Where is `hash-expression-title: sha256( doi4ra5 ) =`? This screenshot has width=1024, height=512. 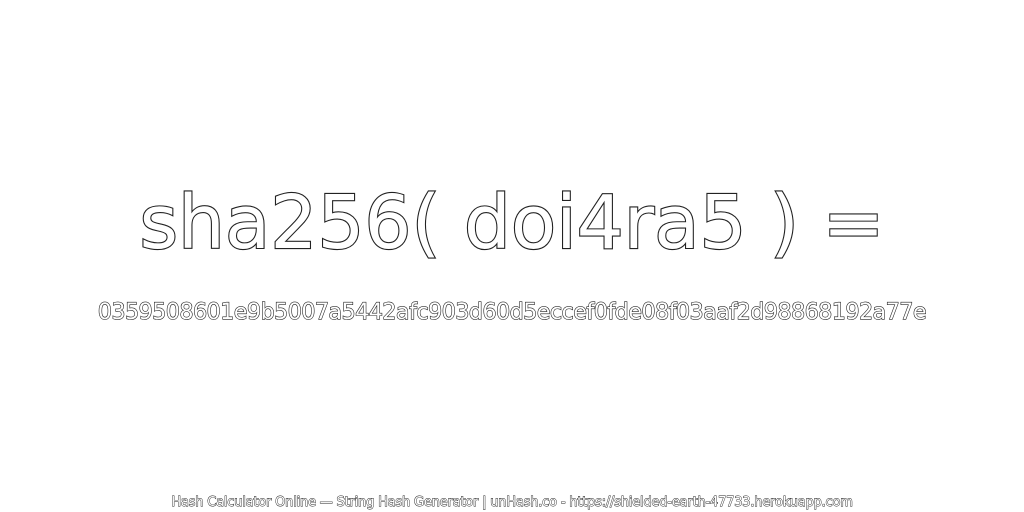
hash-expression-title: sha256( doi4ra5 ) = is located at coordinates (511, 223).